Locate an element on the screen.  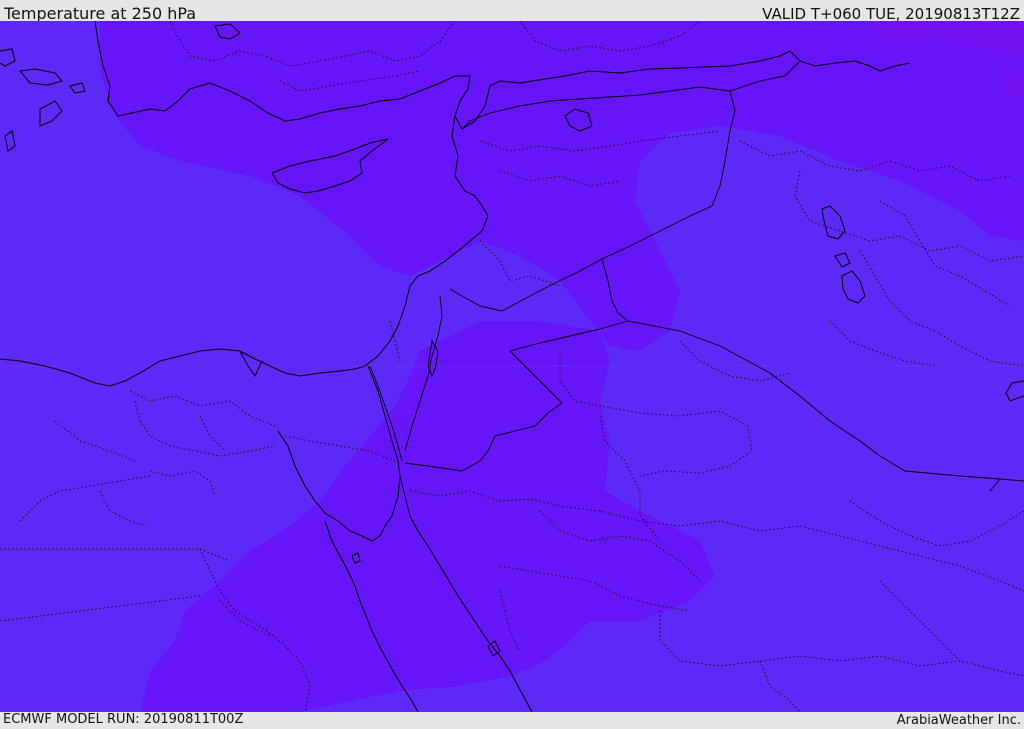
model-run: ECMWF MODEL RUN: 20190811T00Z is located at coordinates (123, 719).